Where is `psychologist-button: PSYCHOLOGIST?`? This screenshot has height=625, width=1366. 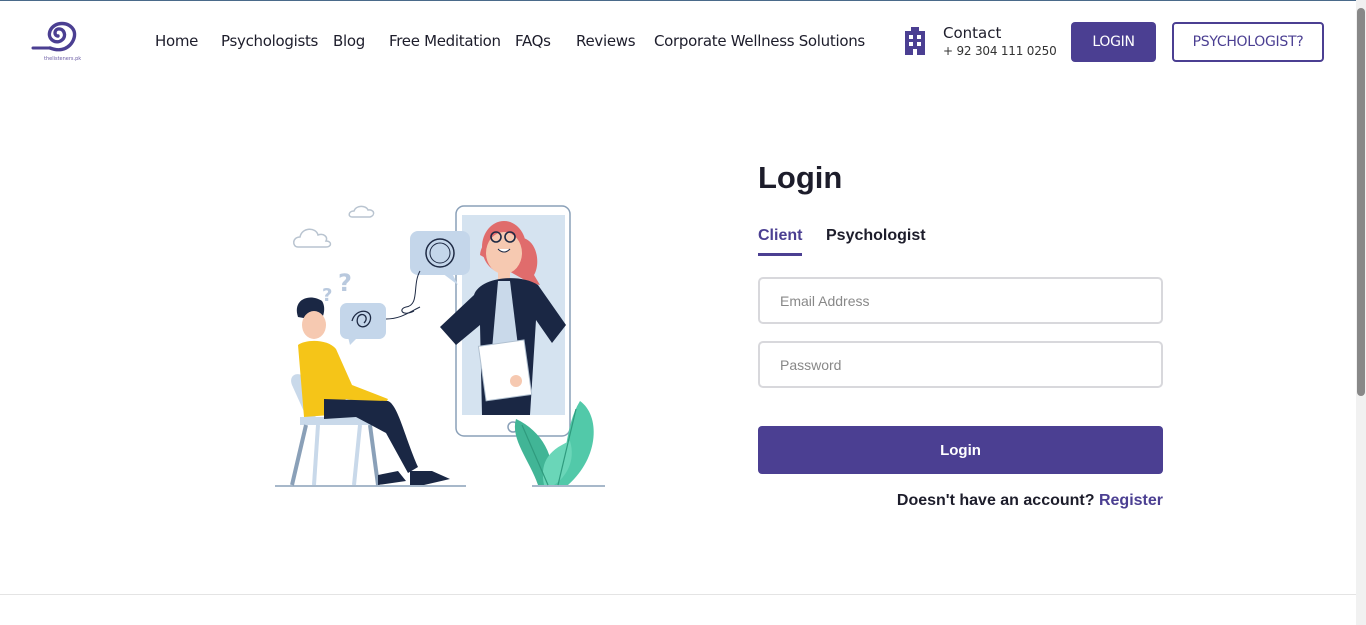
psychologist-button: PSYCHOLOGIST? is located at coordinates (1248, 42).